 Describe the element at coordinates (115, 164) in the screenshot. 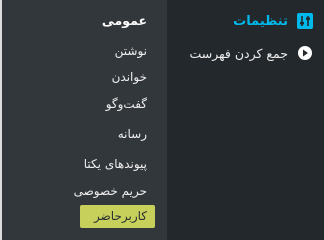

I see `submenu-item-permalinks: پیوندهای یکتا` at that location.